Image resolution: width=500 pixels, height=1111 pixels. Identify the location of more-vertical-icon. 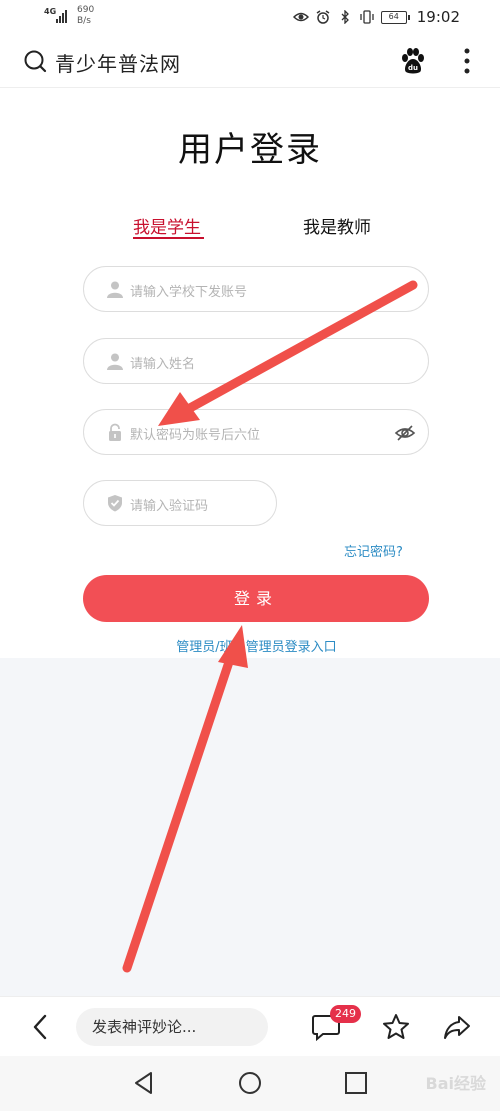
(467, 61).